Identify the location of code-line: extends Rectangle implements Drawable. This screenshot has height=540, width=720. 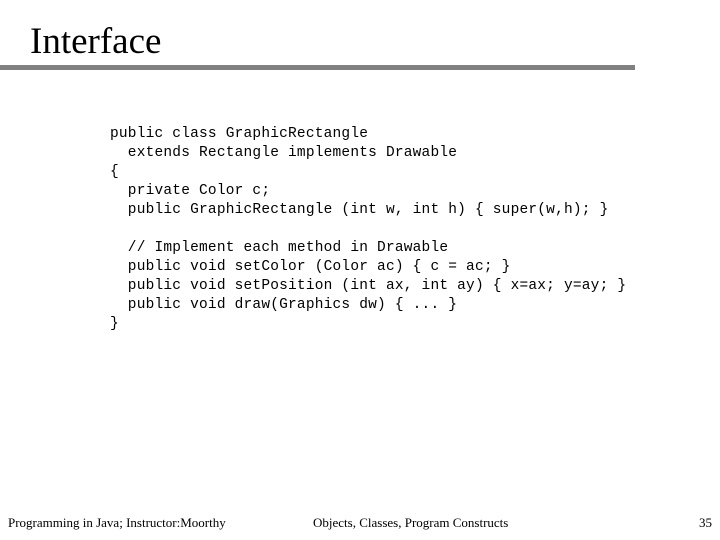
(284, 152).